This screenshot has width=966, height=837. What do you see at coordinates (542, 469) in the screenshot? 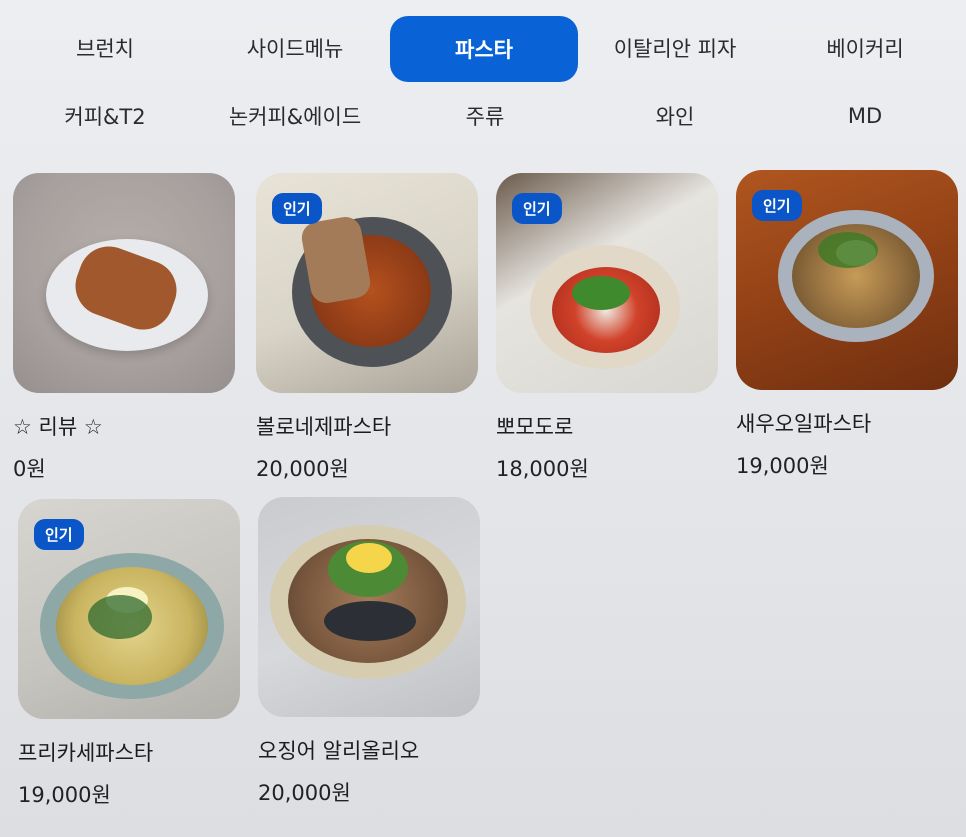
I see `product-price: 18,000원` at bounding box center [542, 469].